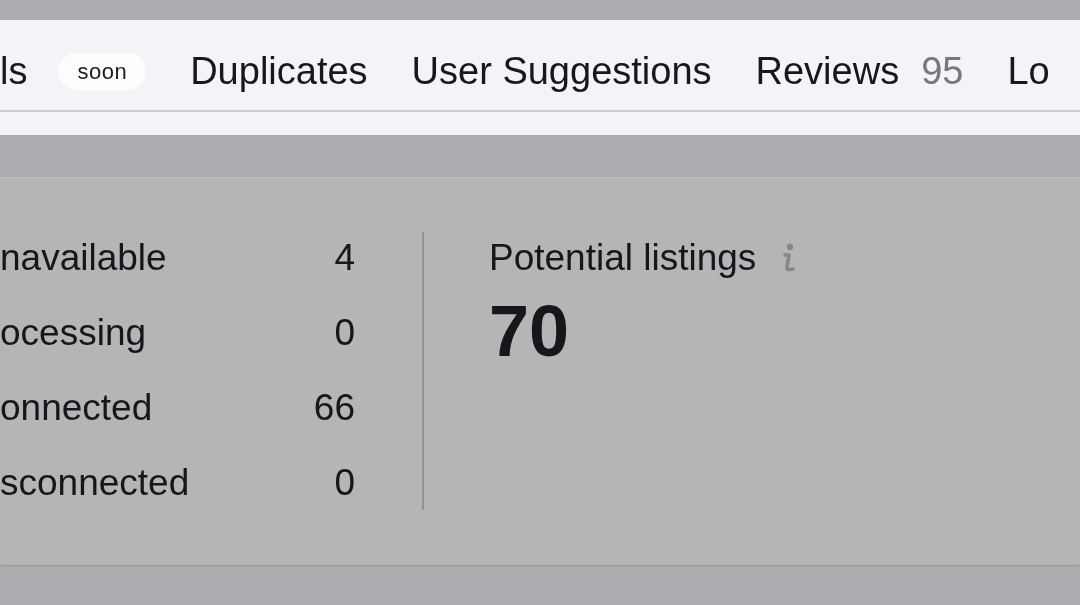 This screenshot has width=1080, height=605. I want to click on stat-label: sconnected, so click(95, 482).